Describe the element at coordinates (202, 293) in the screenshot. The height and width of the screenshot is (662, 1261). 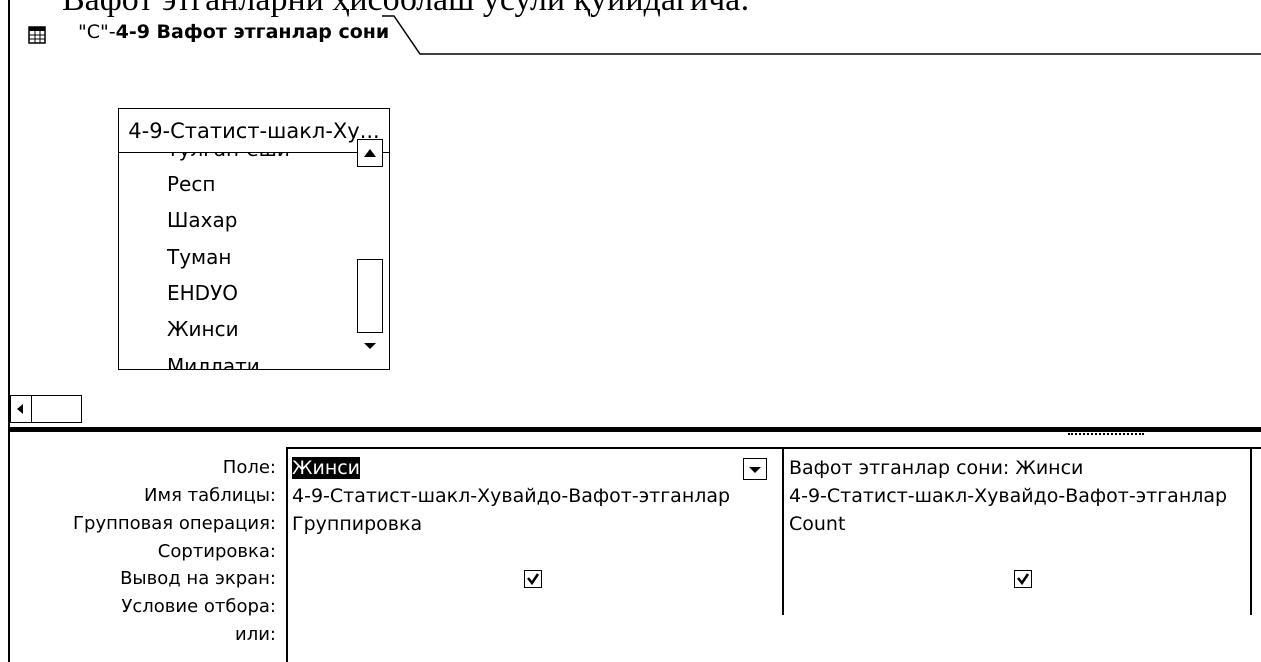
I see `field-item-ehduo: ЕНDУО` at that location.